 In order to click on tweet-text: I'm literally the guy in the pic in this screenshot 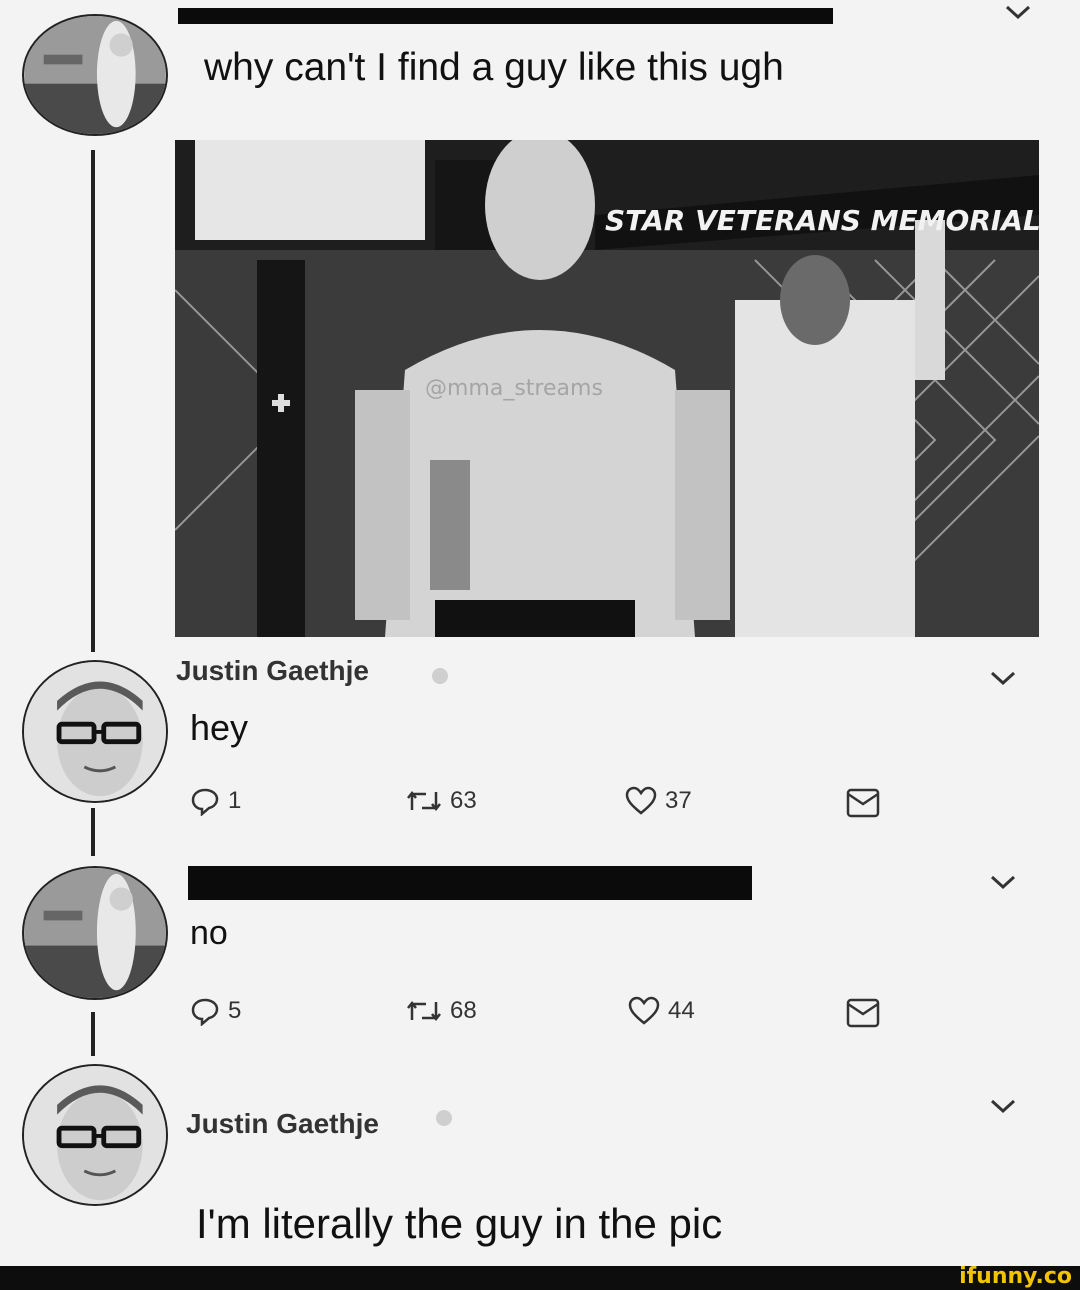, I will do `click(459, 1223)`.